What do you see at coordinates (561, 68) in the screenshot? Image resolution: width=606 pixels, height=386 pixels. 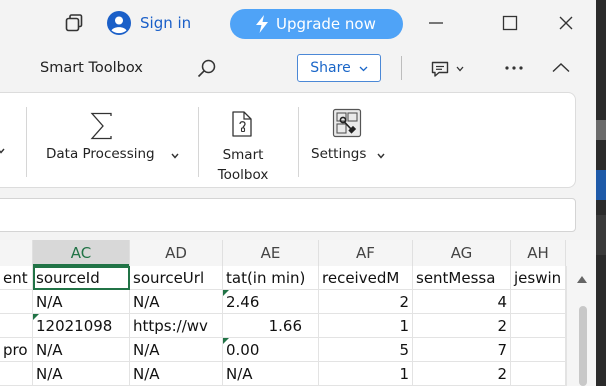 I see `collapse-ribbon-icon` at bounding box center [561, 68].